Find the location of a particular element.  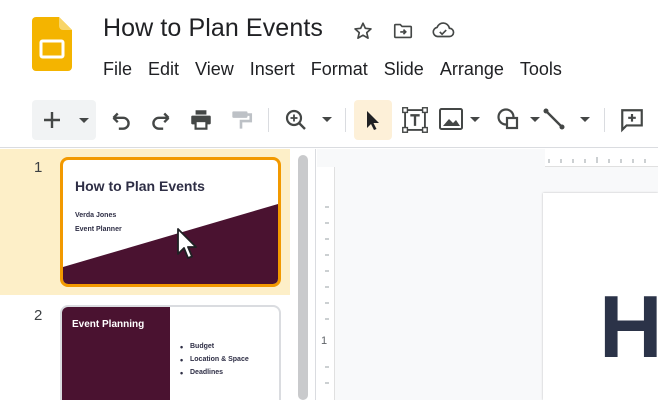

horizontal-ruler is located at coordinates (601, 158).